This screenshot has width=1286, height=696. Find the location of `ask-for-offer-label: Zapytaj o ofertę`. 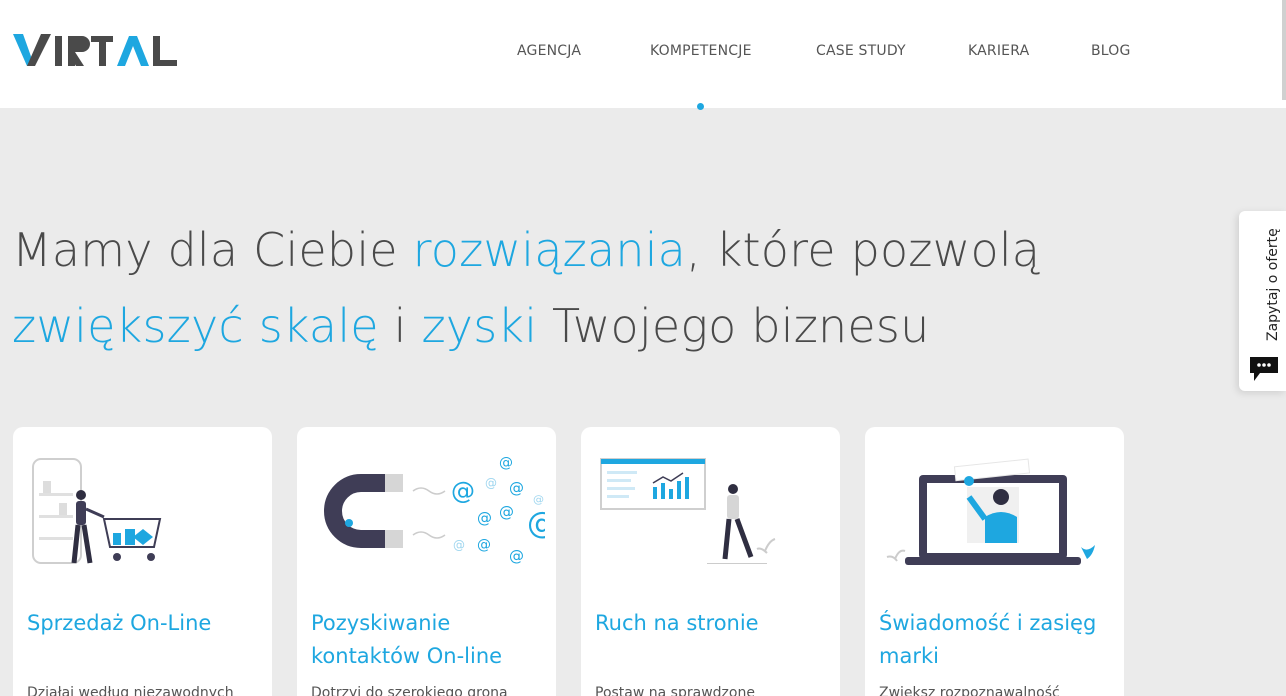

ask-for-offer-label: Zapytaj o ofertę is located at coordinates (1273, 284).